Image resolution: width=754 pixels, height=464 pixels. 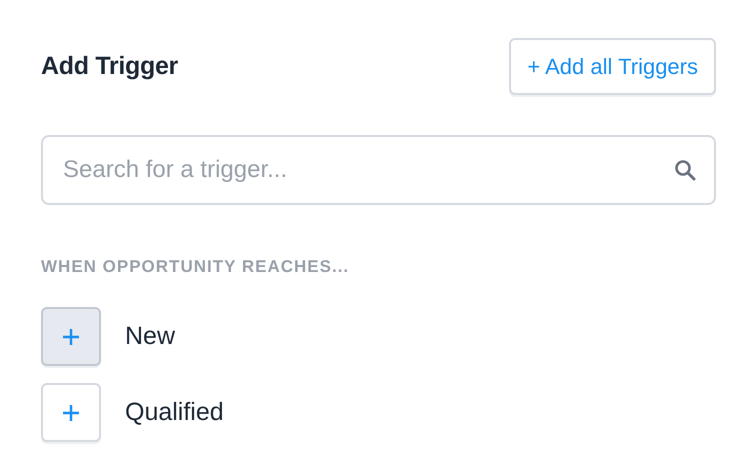 What do you see at coordinates (109, 66) in the screenshot?
I see `panel-title: Add Trigger` at bounding box center [109, 66].